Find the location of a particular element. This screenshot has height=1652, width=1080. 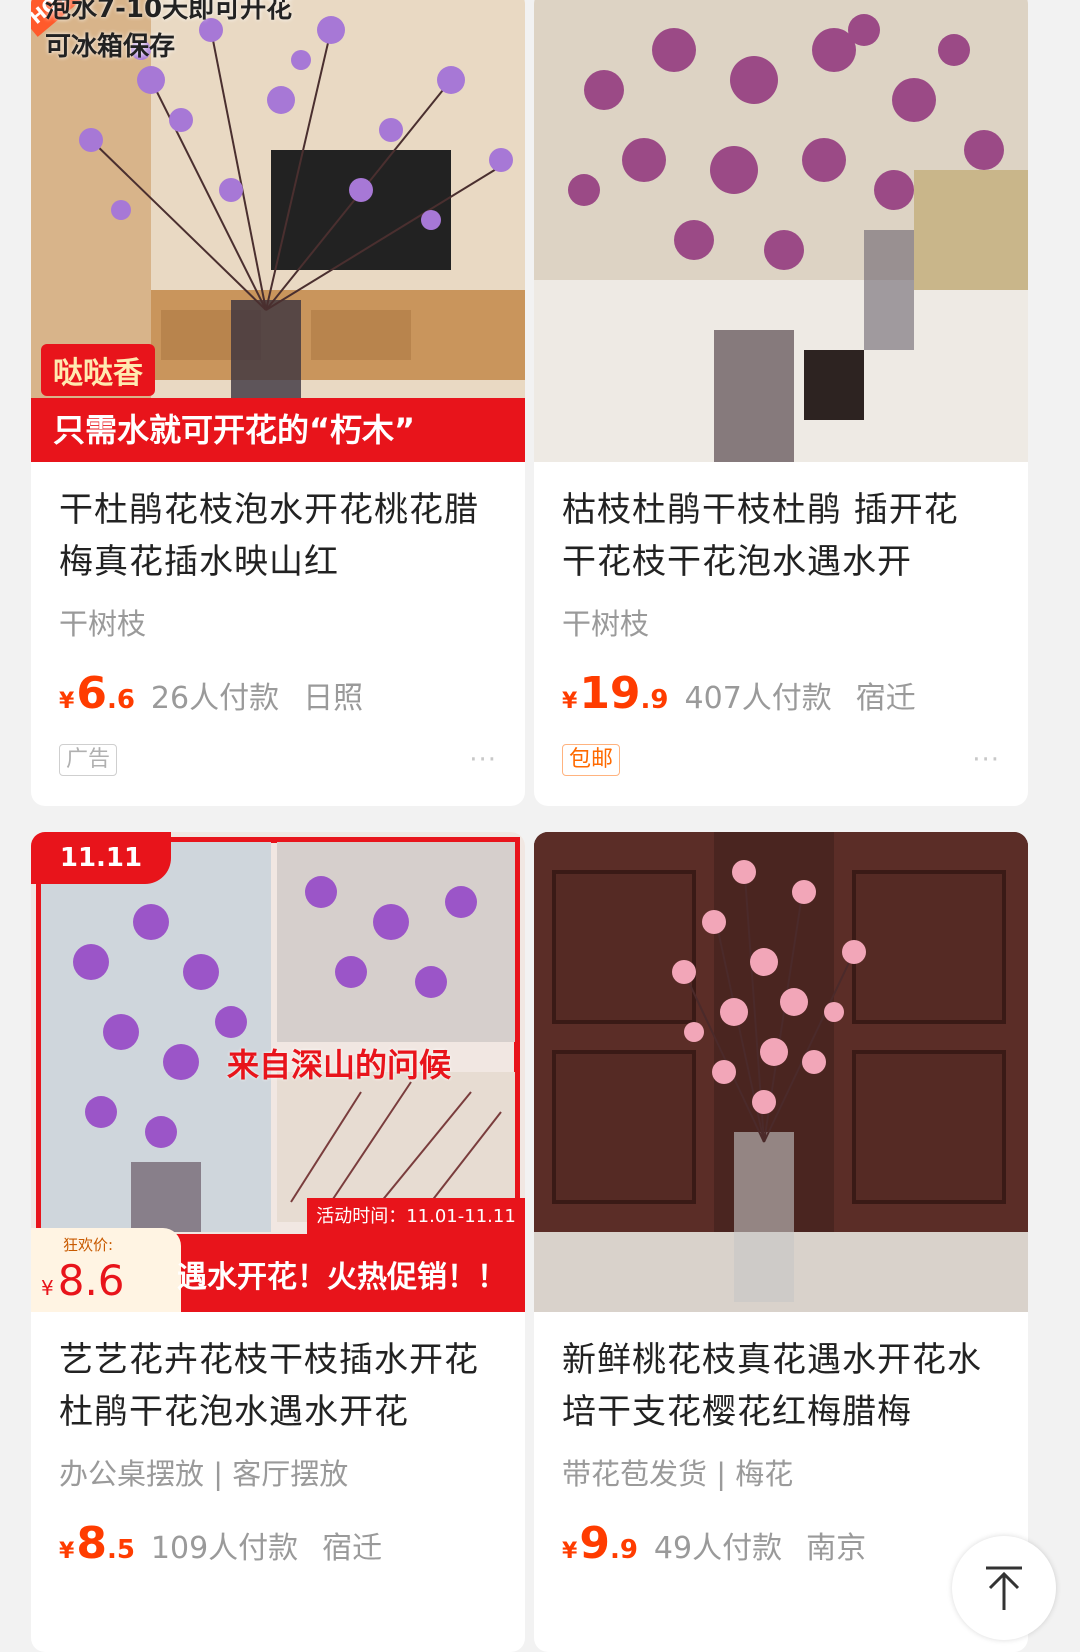

sales-count: 26人付款 is located at coordinates (215, 698).